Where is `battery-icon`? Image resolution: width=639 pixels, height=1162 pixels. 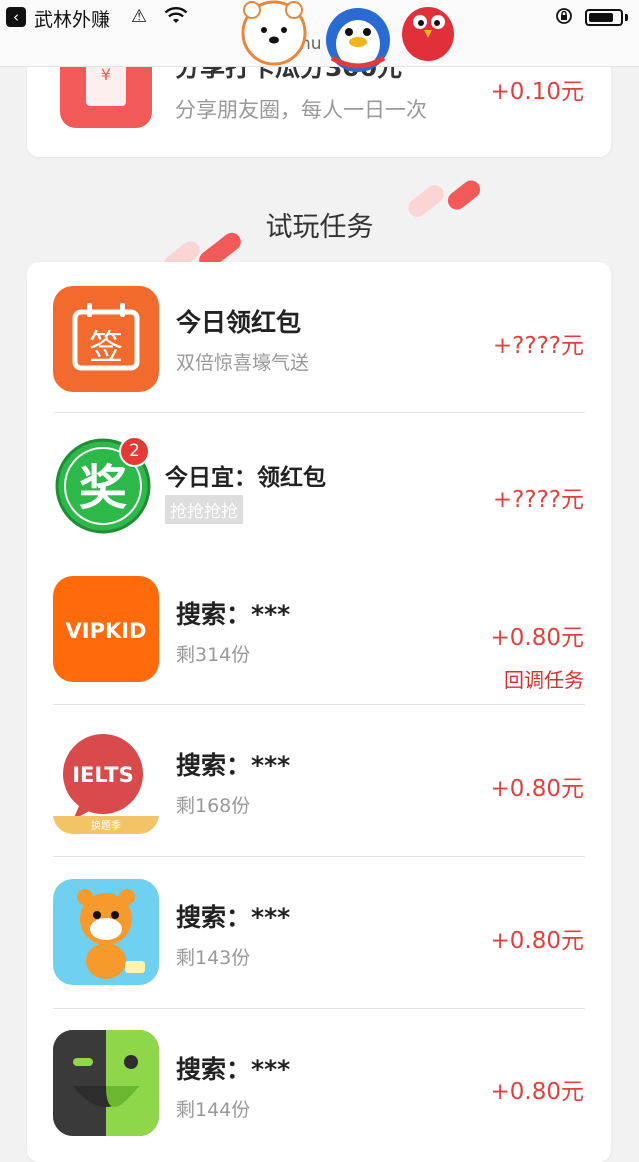
battery-icon is located at coordinates (604, 17).